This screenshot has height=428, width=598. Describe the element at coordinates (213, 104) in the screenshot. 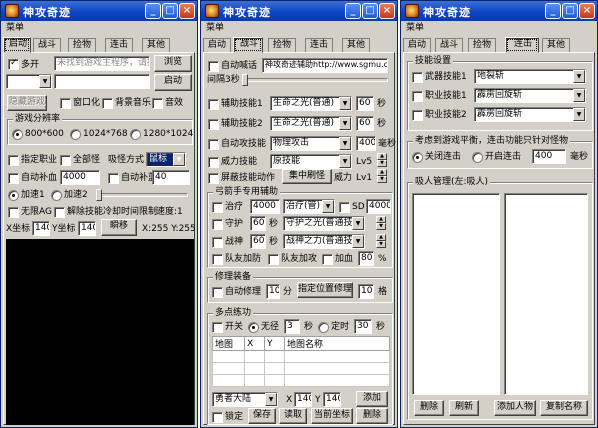

I see `assist-skill1-checkbox` at that location.